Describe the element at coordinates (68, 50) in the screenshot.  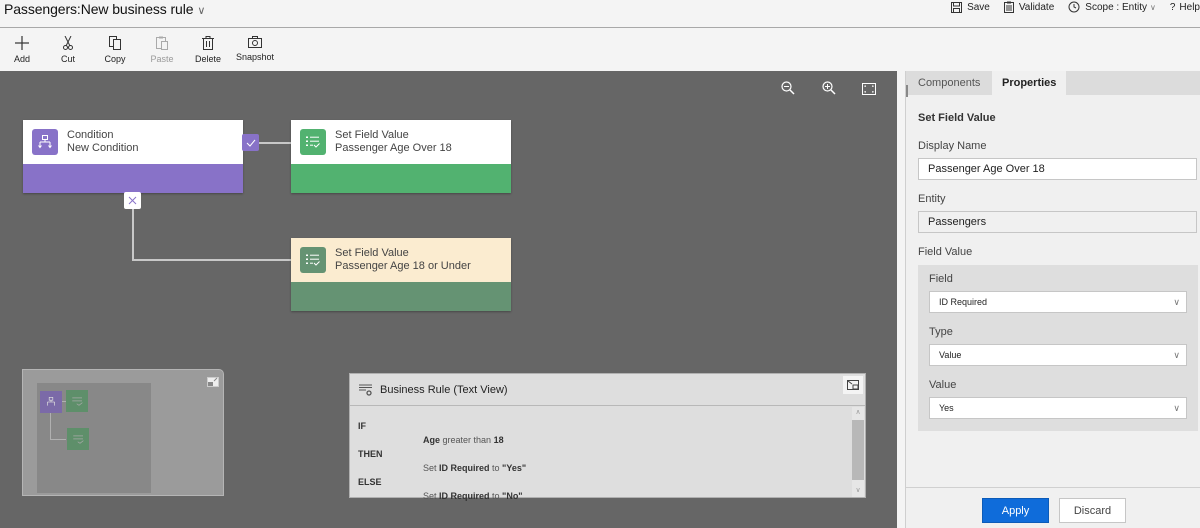
I see `cut-button: Cut` at that location.